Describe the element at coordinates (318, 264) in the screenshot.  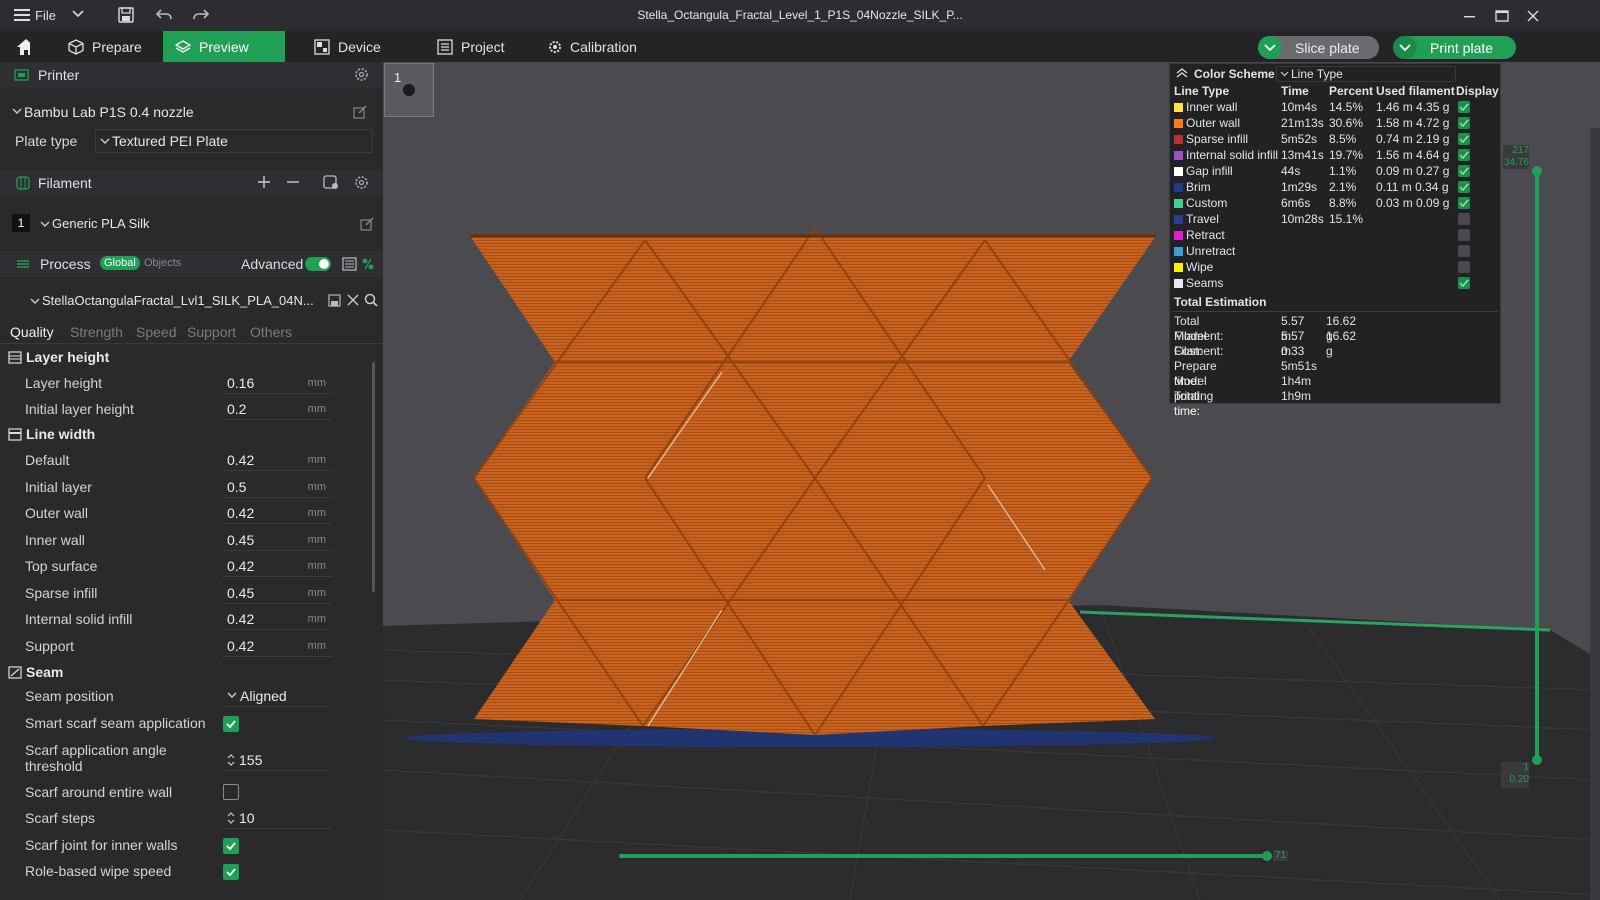
I see `advanced-toggle` at that location.